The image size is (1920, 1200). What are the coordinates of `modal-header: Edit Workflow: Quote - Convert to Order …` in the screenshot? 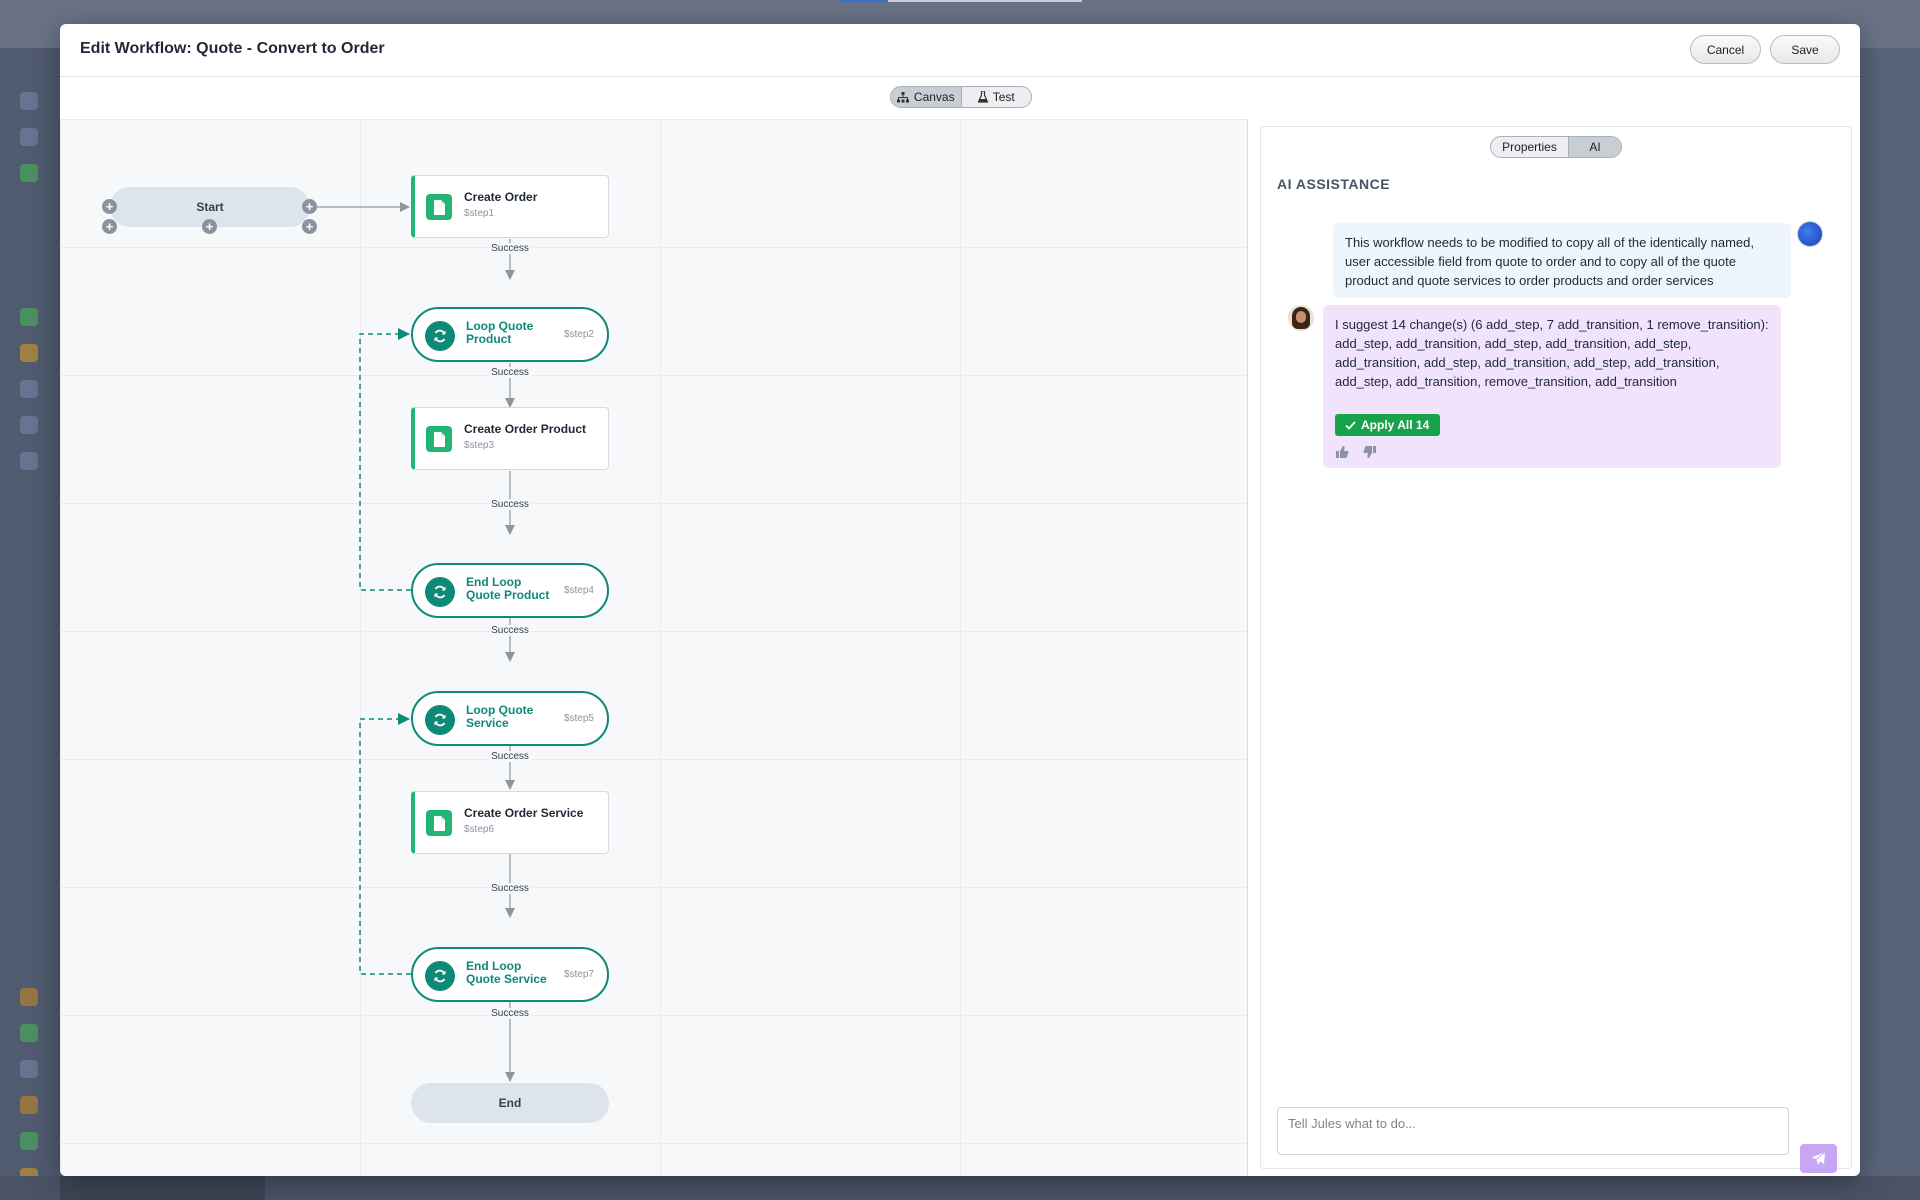 It's located at (960, 50).